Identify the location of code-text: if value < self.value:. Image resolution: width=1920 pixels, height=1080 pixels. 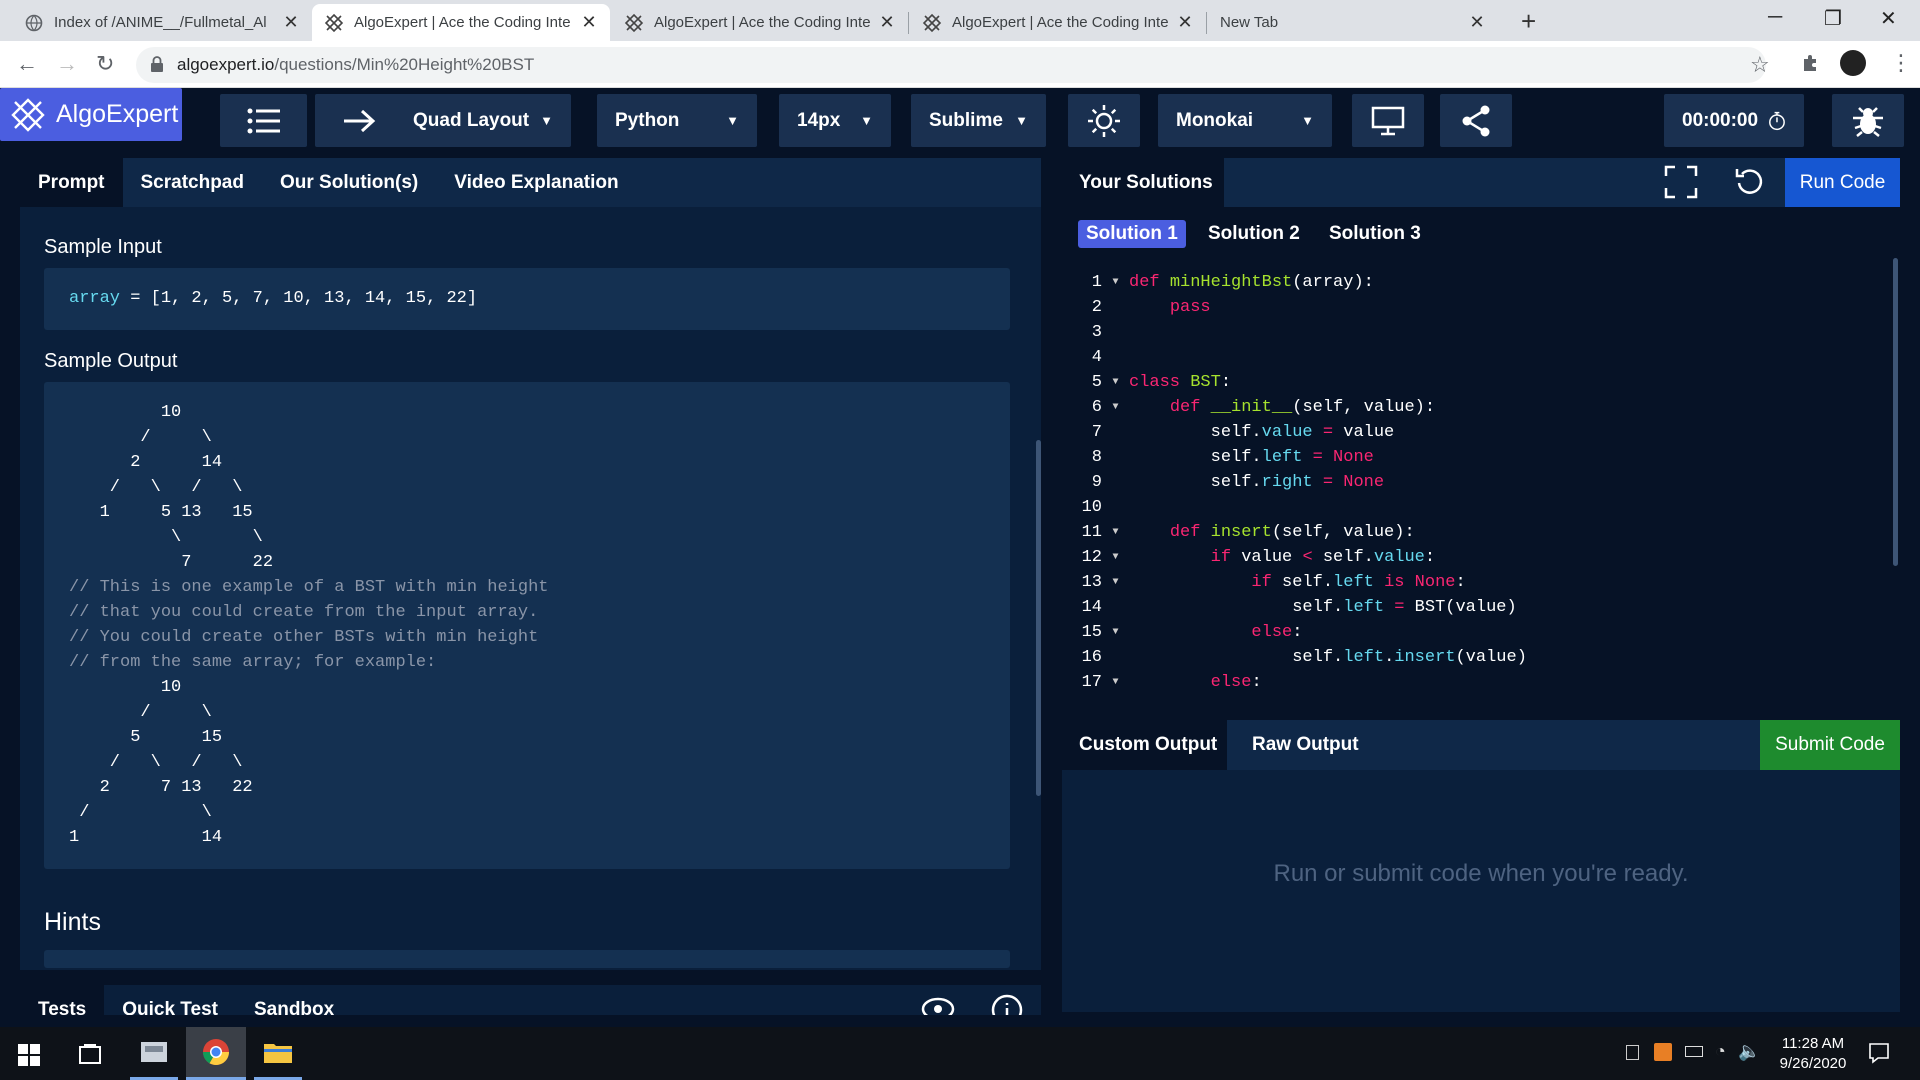
(1323, 557).